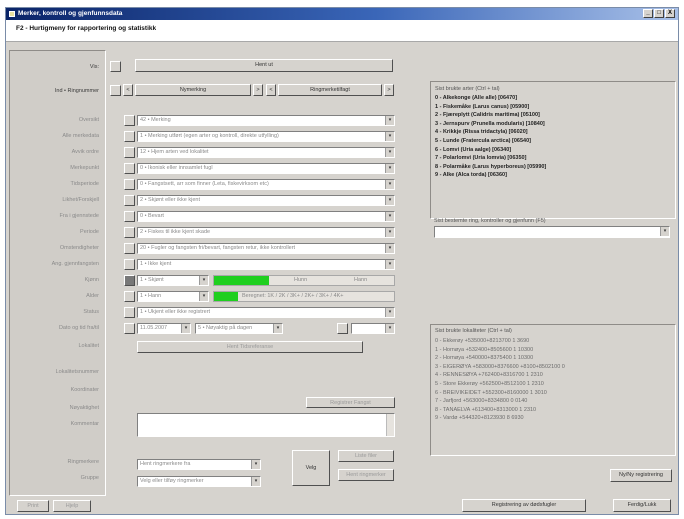 This screenshot has width=684, height=519. What do you see at coordinates (524, 505) in the screenshot?
I see `register-dead-birds-button: Registrering av dødsfugler` at bounding box center [524, 505].